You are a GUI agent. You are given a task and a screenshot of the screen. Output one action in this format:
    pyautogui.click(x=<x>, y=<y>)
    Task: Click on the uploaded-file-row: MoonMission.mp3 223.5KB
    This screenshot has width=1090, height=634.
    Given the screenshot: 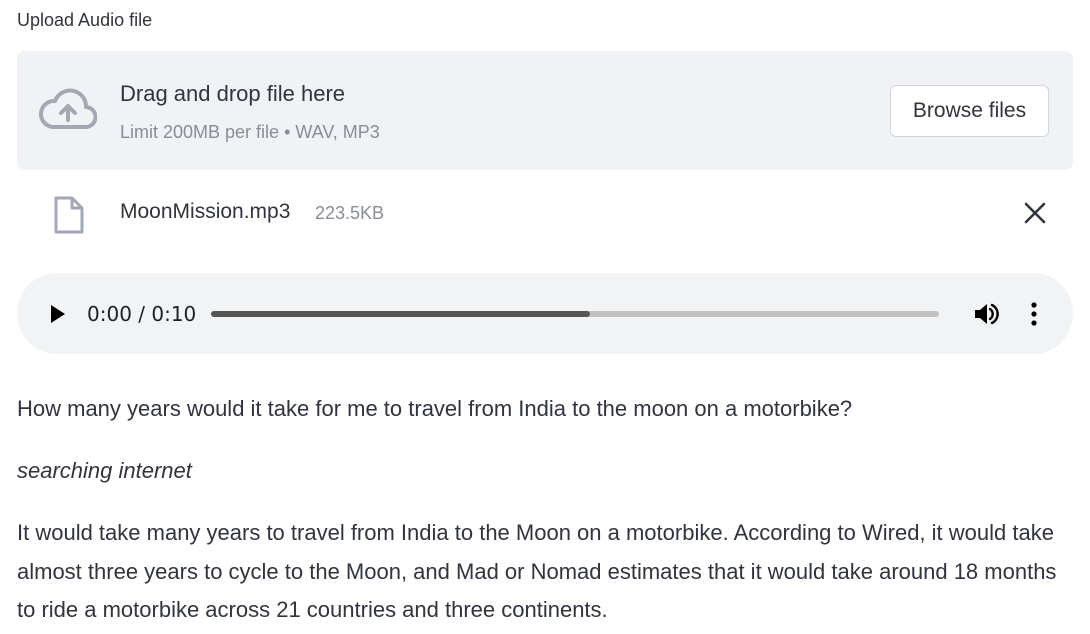 What is the action you would take?
    pyautogui.click(x=545, y=215)
    